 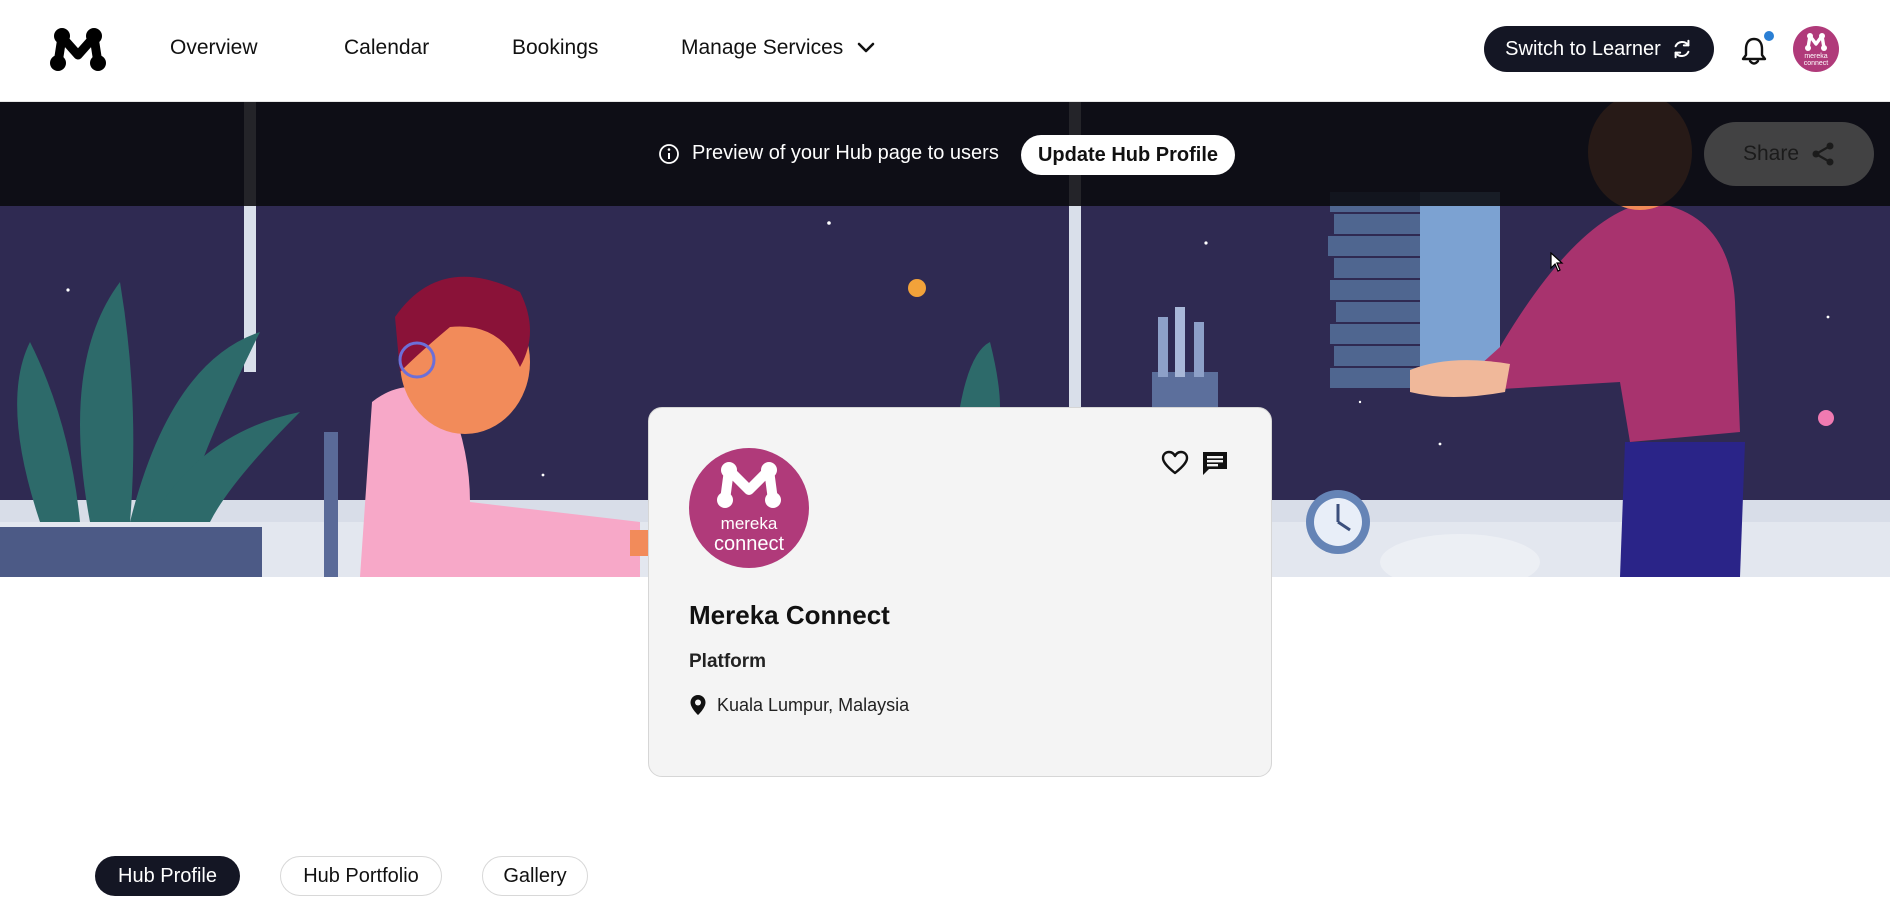 I want to click on hub-name: Mereka Connect, so click(x=789, y=615).